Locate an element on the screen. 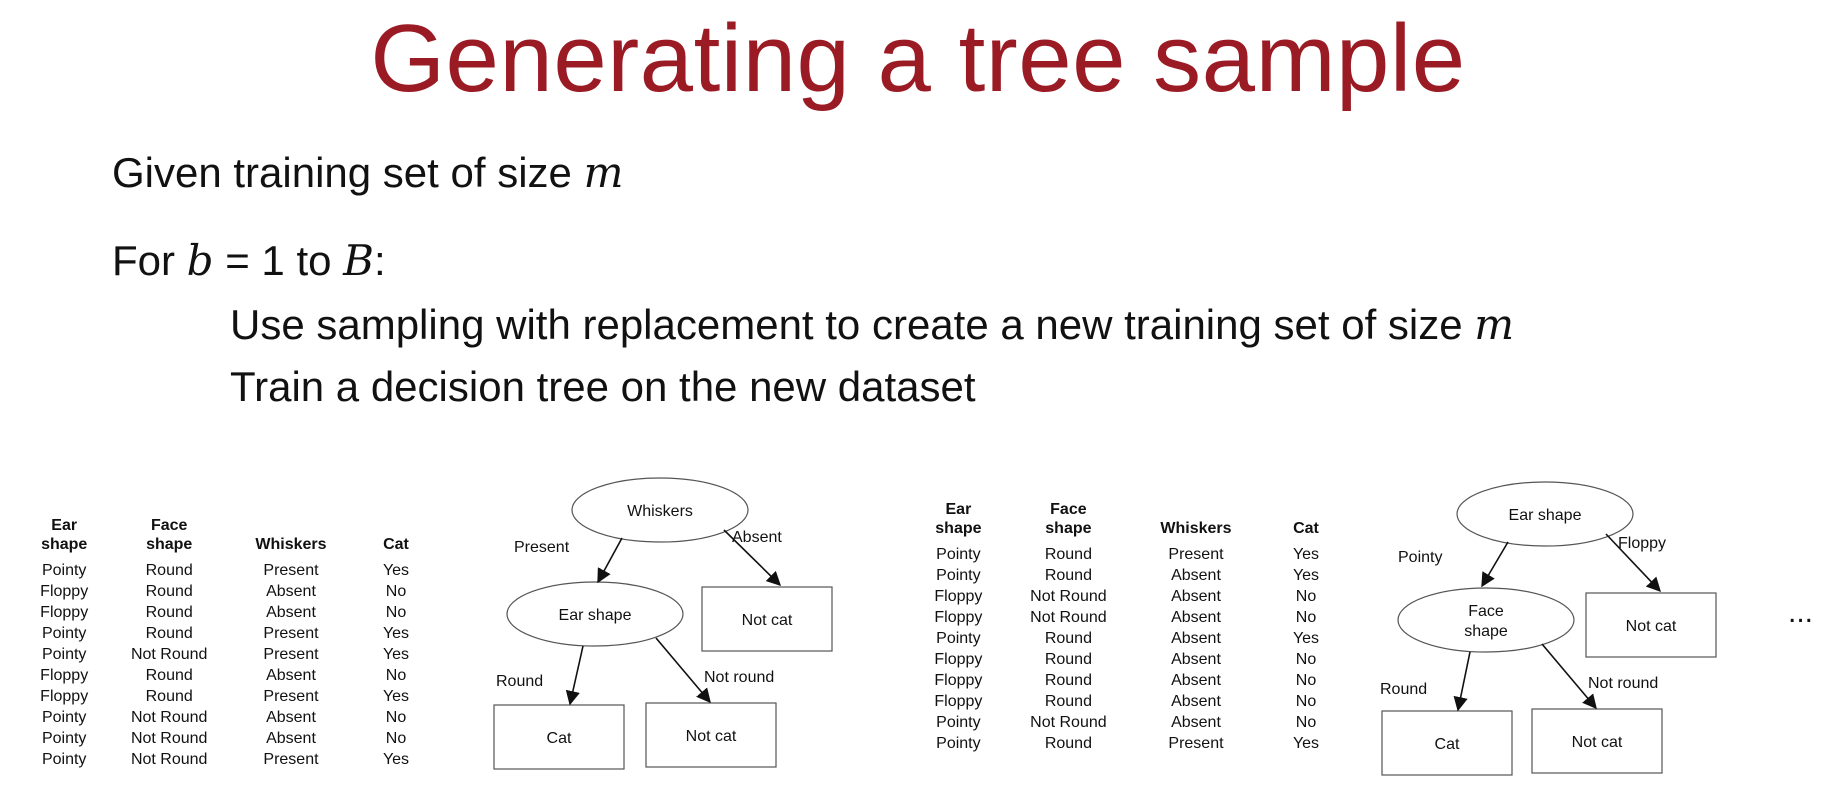 The image size is (1836, 786). root-node-label: Ear shape is located at coordinates (1545, 515).